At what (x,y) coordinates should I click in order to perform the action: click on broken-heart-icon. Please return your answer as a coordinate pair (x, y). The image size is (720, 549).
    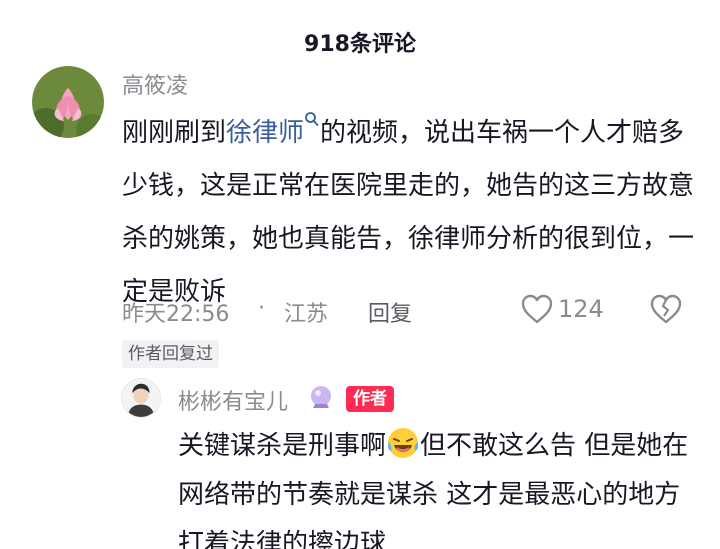
    Looking at the image, I should click on (666, 309).